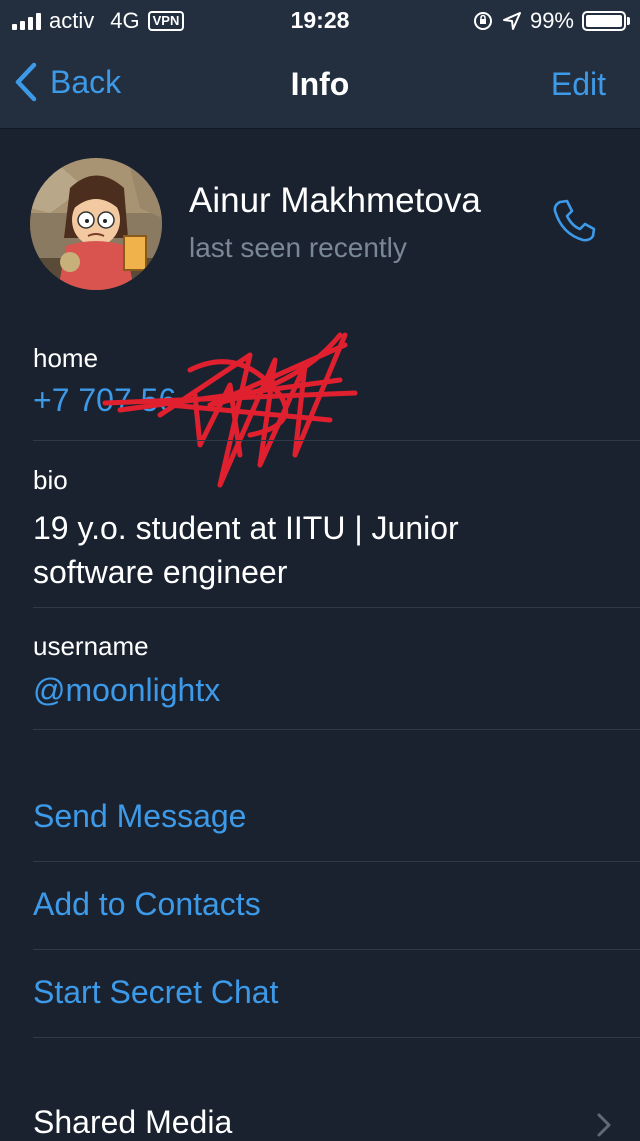 Image resolution: width=640 pixels, height=1141 pixels. I want to click on phone-icon, so click(574, 220).